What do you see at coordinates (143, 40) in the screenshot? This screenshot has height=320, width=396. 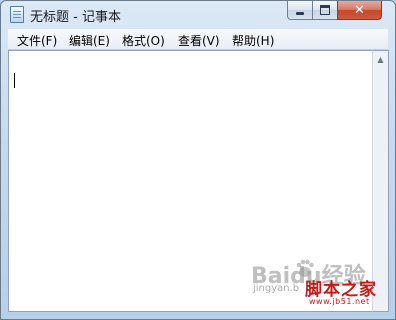 I see `menu-format: 格式(O)` at bounding box center [143, 40].